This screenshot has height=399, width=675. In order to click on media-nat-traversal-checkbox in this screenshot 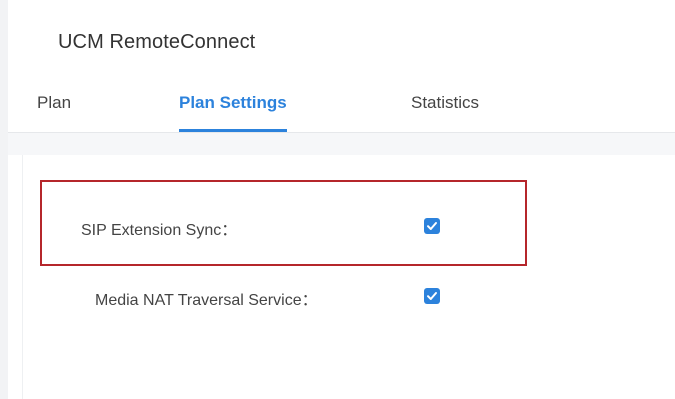, I will do `click(432, 296)`.